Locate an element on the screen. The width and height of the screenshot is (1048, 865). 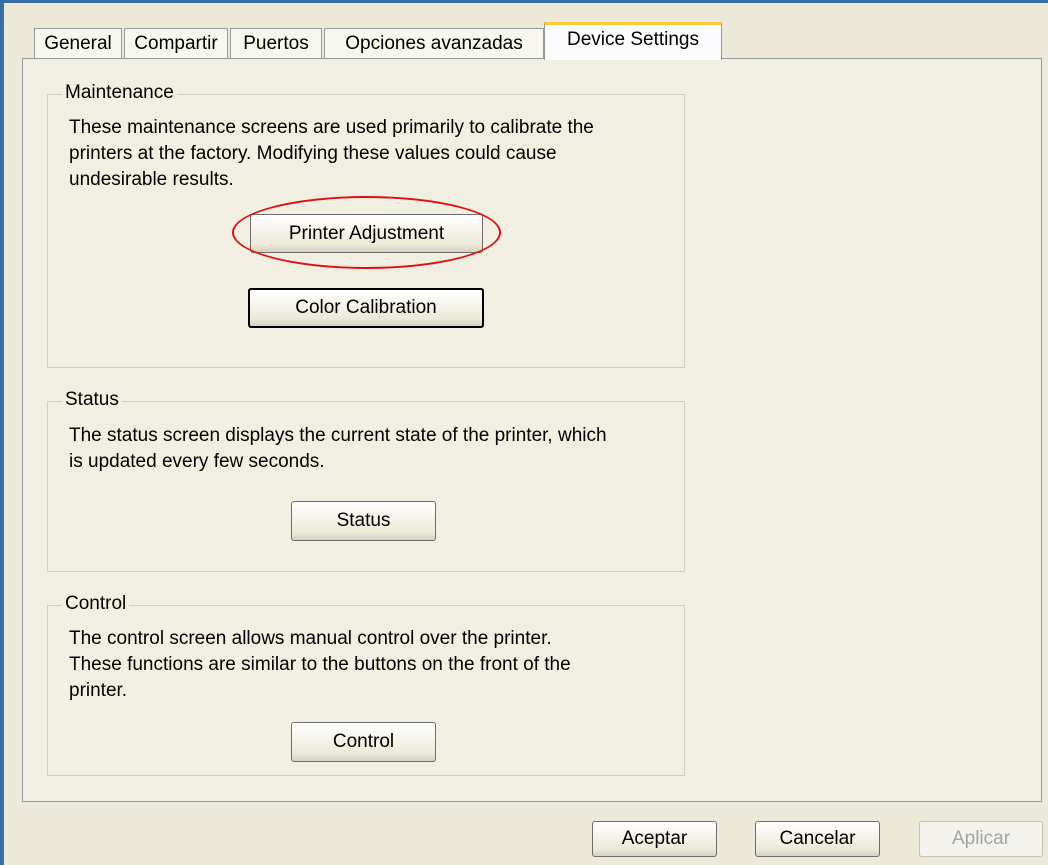
control-group-title: Control is located at coordinates (96, 604).